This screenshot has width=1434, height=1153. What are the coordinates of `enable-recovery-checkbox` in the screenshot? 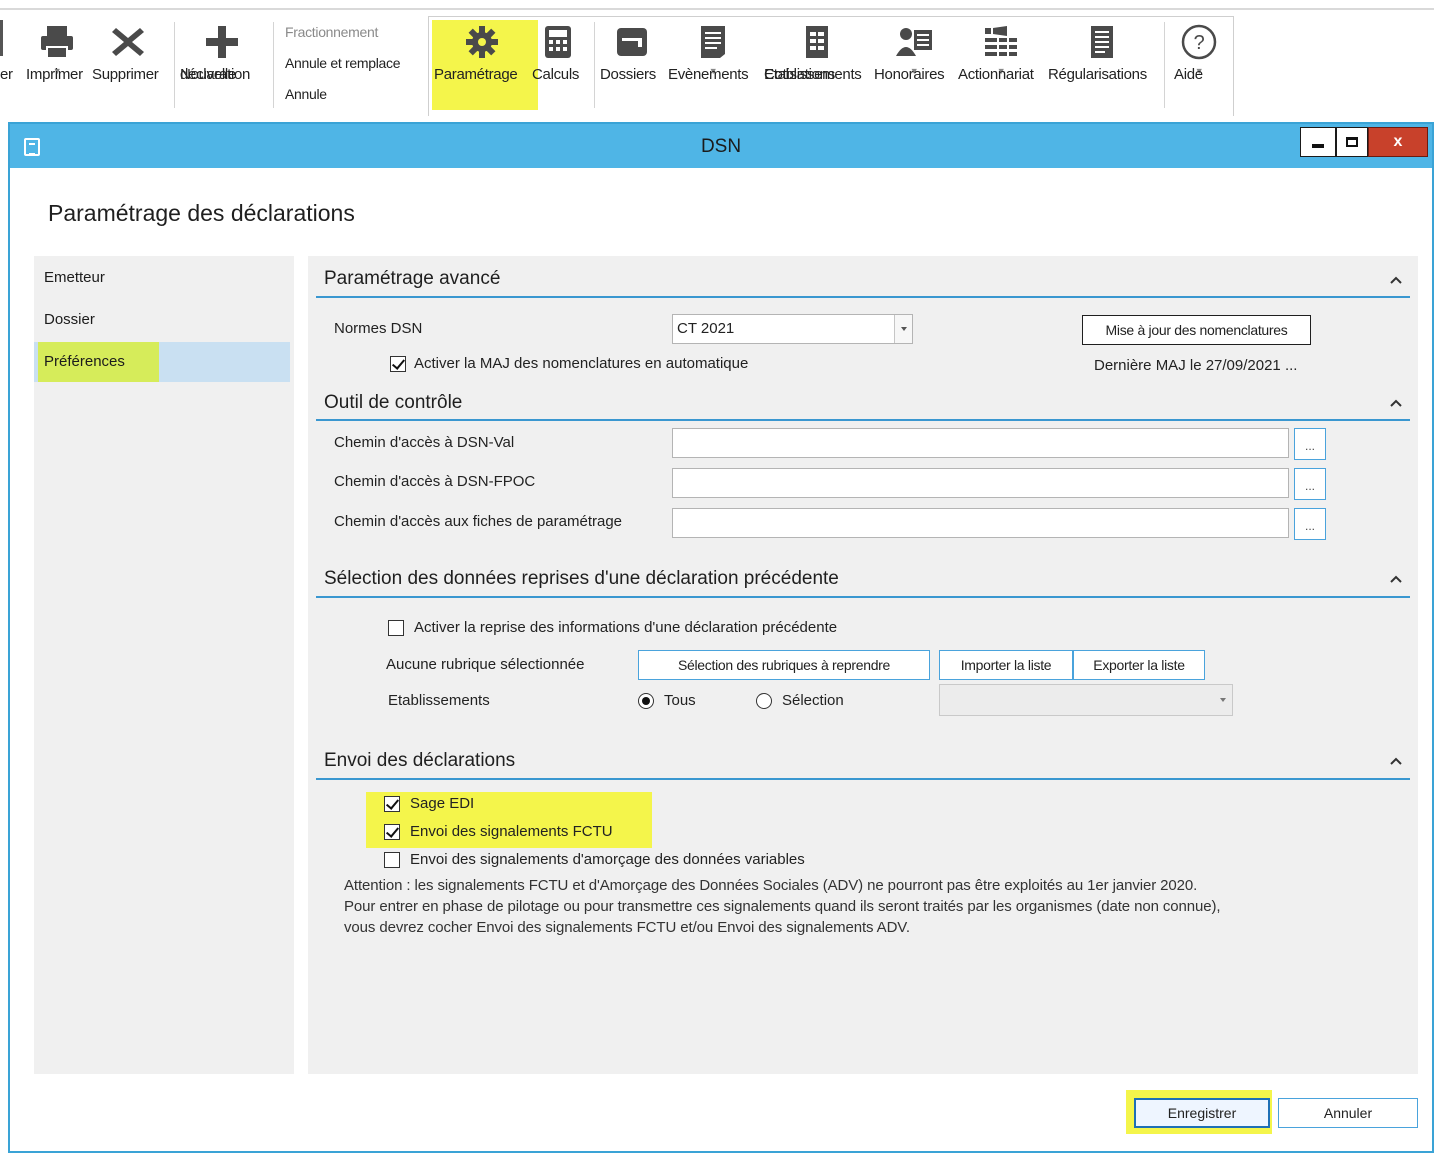 It's located at (396, 628).